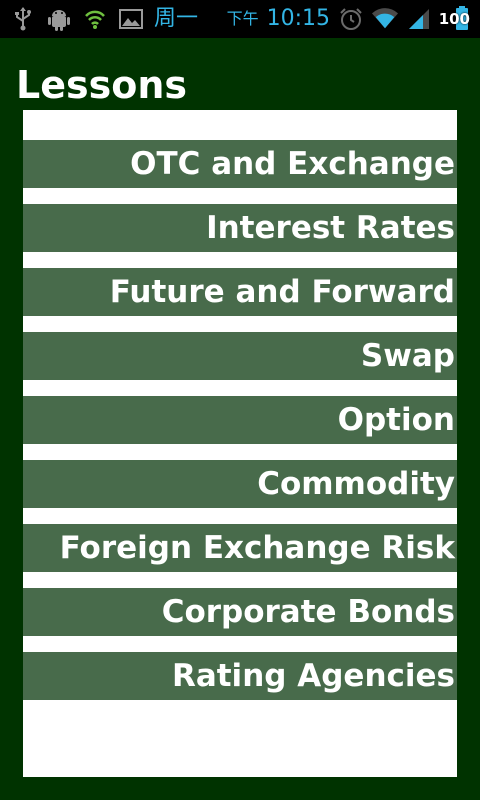 The width and height of the screenshot is (480, 800). I want to click on battery-level: 100, so click(454, 19).